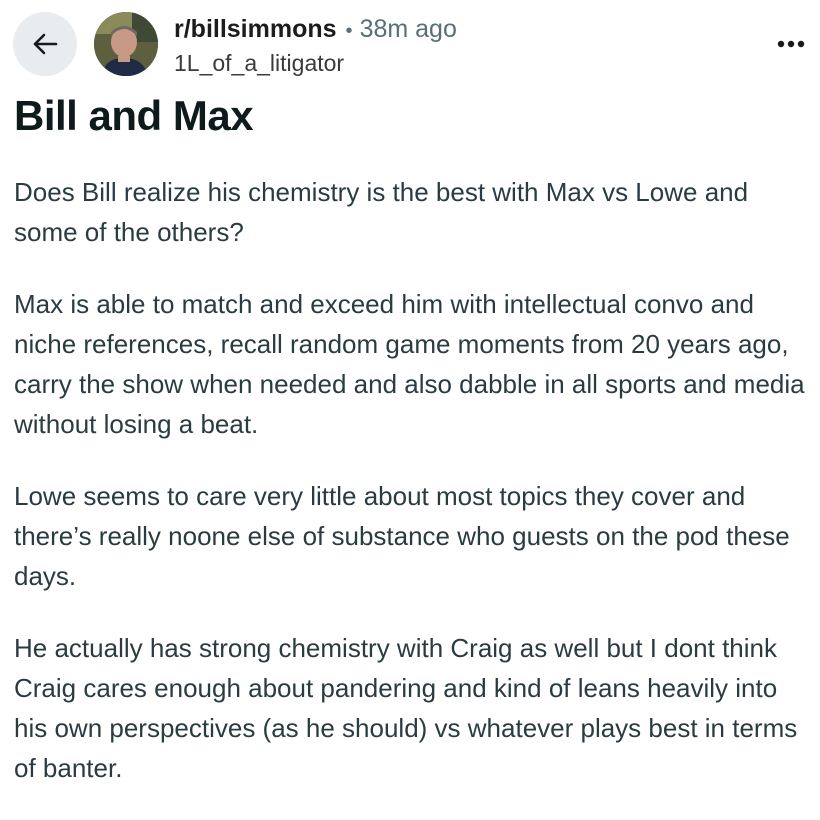 This screenshot has width=820, height=820. I want to click on back-button, so click(45, 44).